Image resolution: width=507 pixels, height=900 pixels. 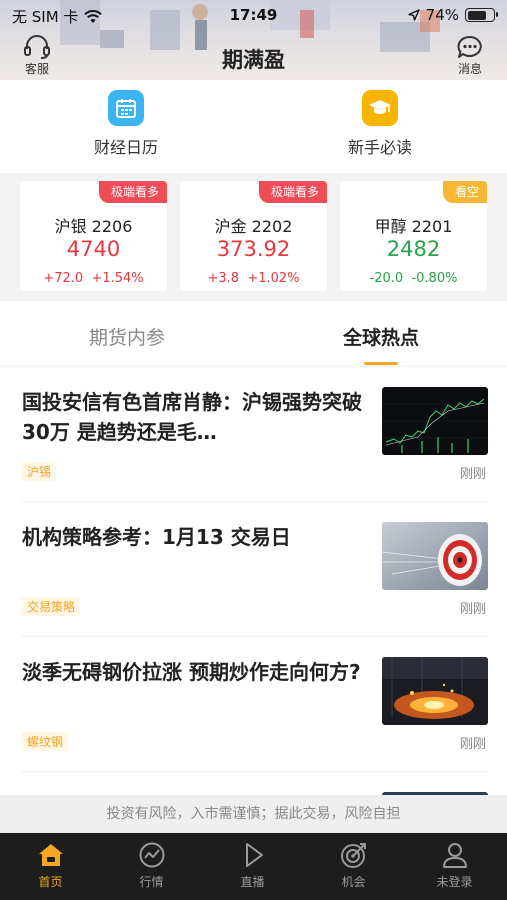 I want to click on news-item-partial, so click(x=255, y=783).